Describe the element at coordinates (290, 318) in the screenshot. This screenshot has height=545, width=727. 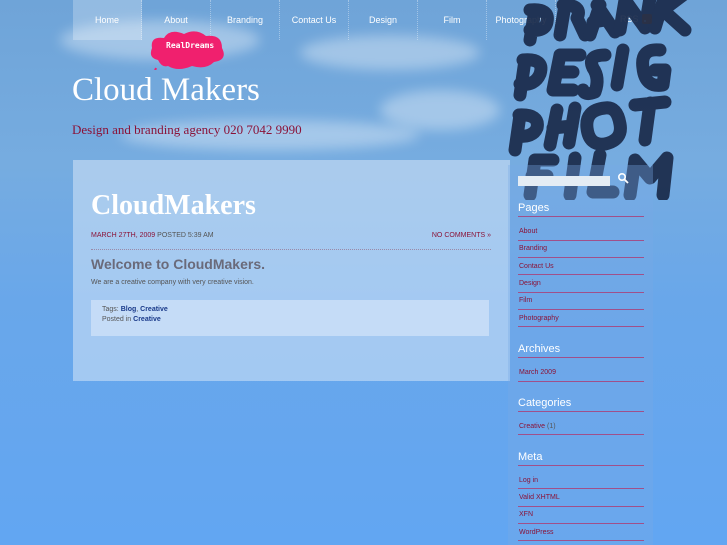
I see `post-footer: Tags: Blog, Creative Posted in Creative` at that location.